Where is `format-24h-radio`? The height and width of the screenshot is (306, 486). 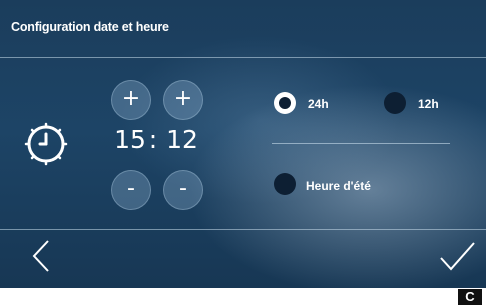
format-24h-radio is located at coordinates (285, 103).